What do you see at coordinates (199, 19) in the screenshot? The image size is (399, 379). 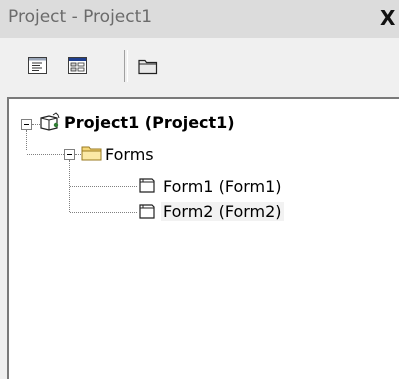 I see `title-bar: Project - Project1 X` at bounding box center [199, 19].